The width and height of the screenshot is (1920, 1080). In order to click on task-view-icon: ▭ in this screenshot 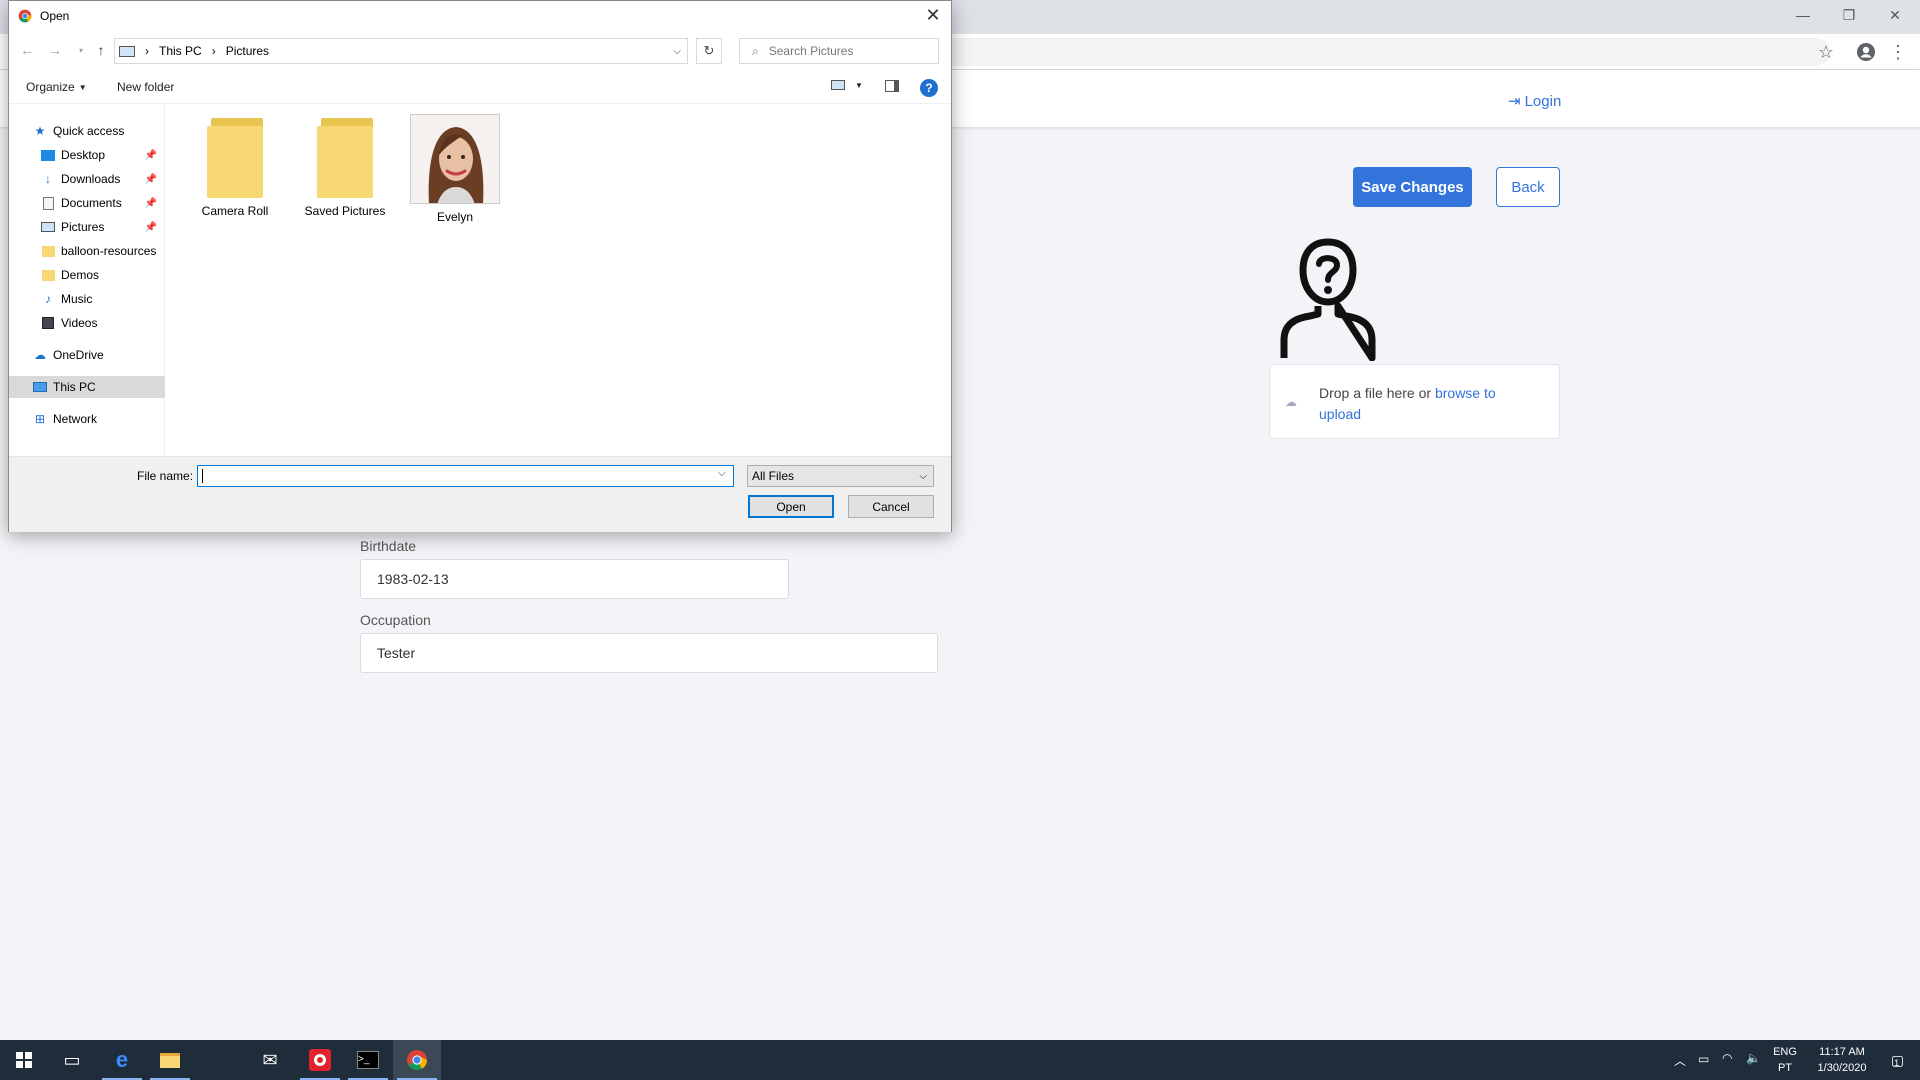, I will do `click(72, 1060)`.